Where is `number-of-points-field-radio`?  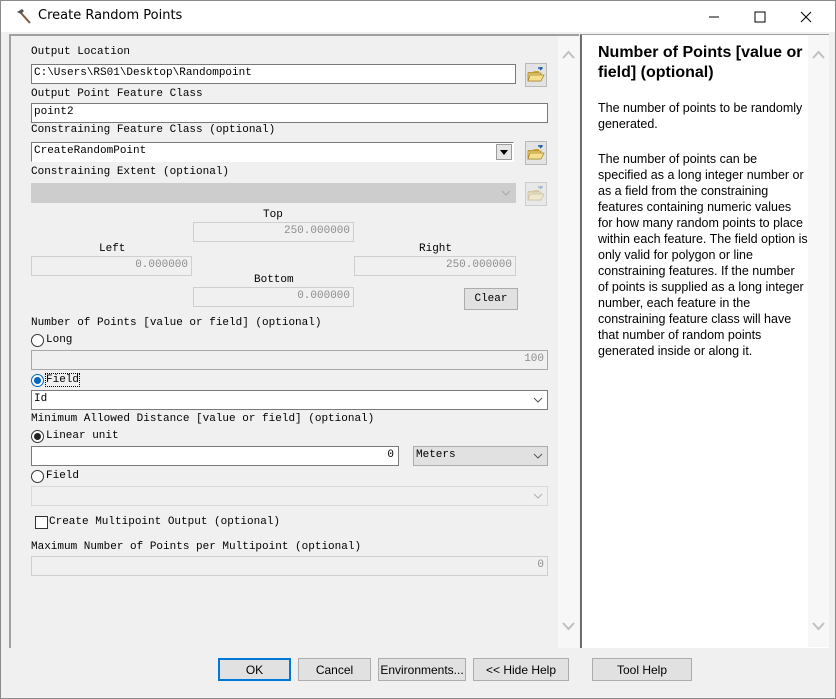 number-of-points-field-radio is located at coordinates (37, 380).